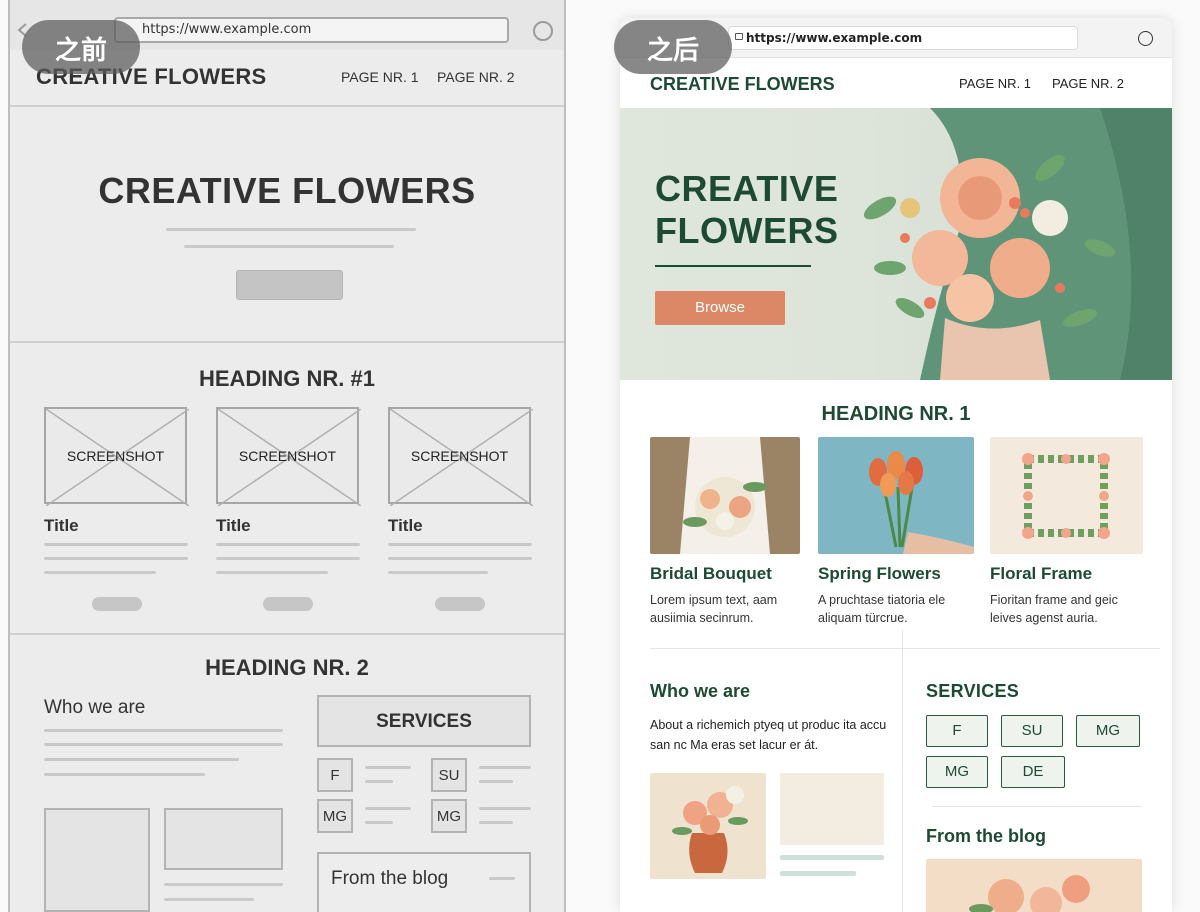 The width and height of the screenshot is (1200, 912). I want to click on design-nav-page-1: PAGE NR. 1, so click(995, 83).